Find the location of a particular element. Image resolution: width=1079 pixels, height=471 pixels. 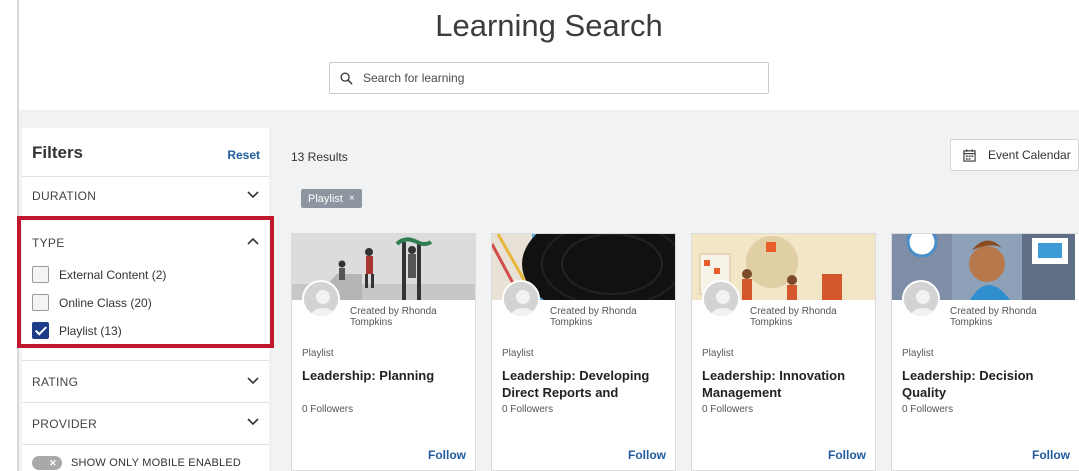

facet-rating-label: RATING is located at coordinates (55, 382).